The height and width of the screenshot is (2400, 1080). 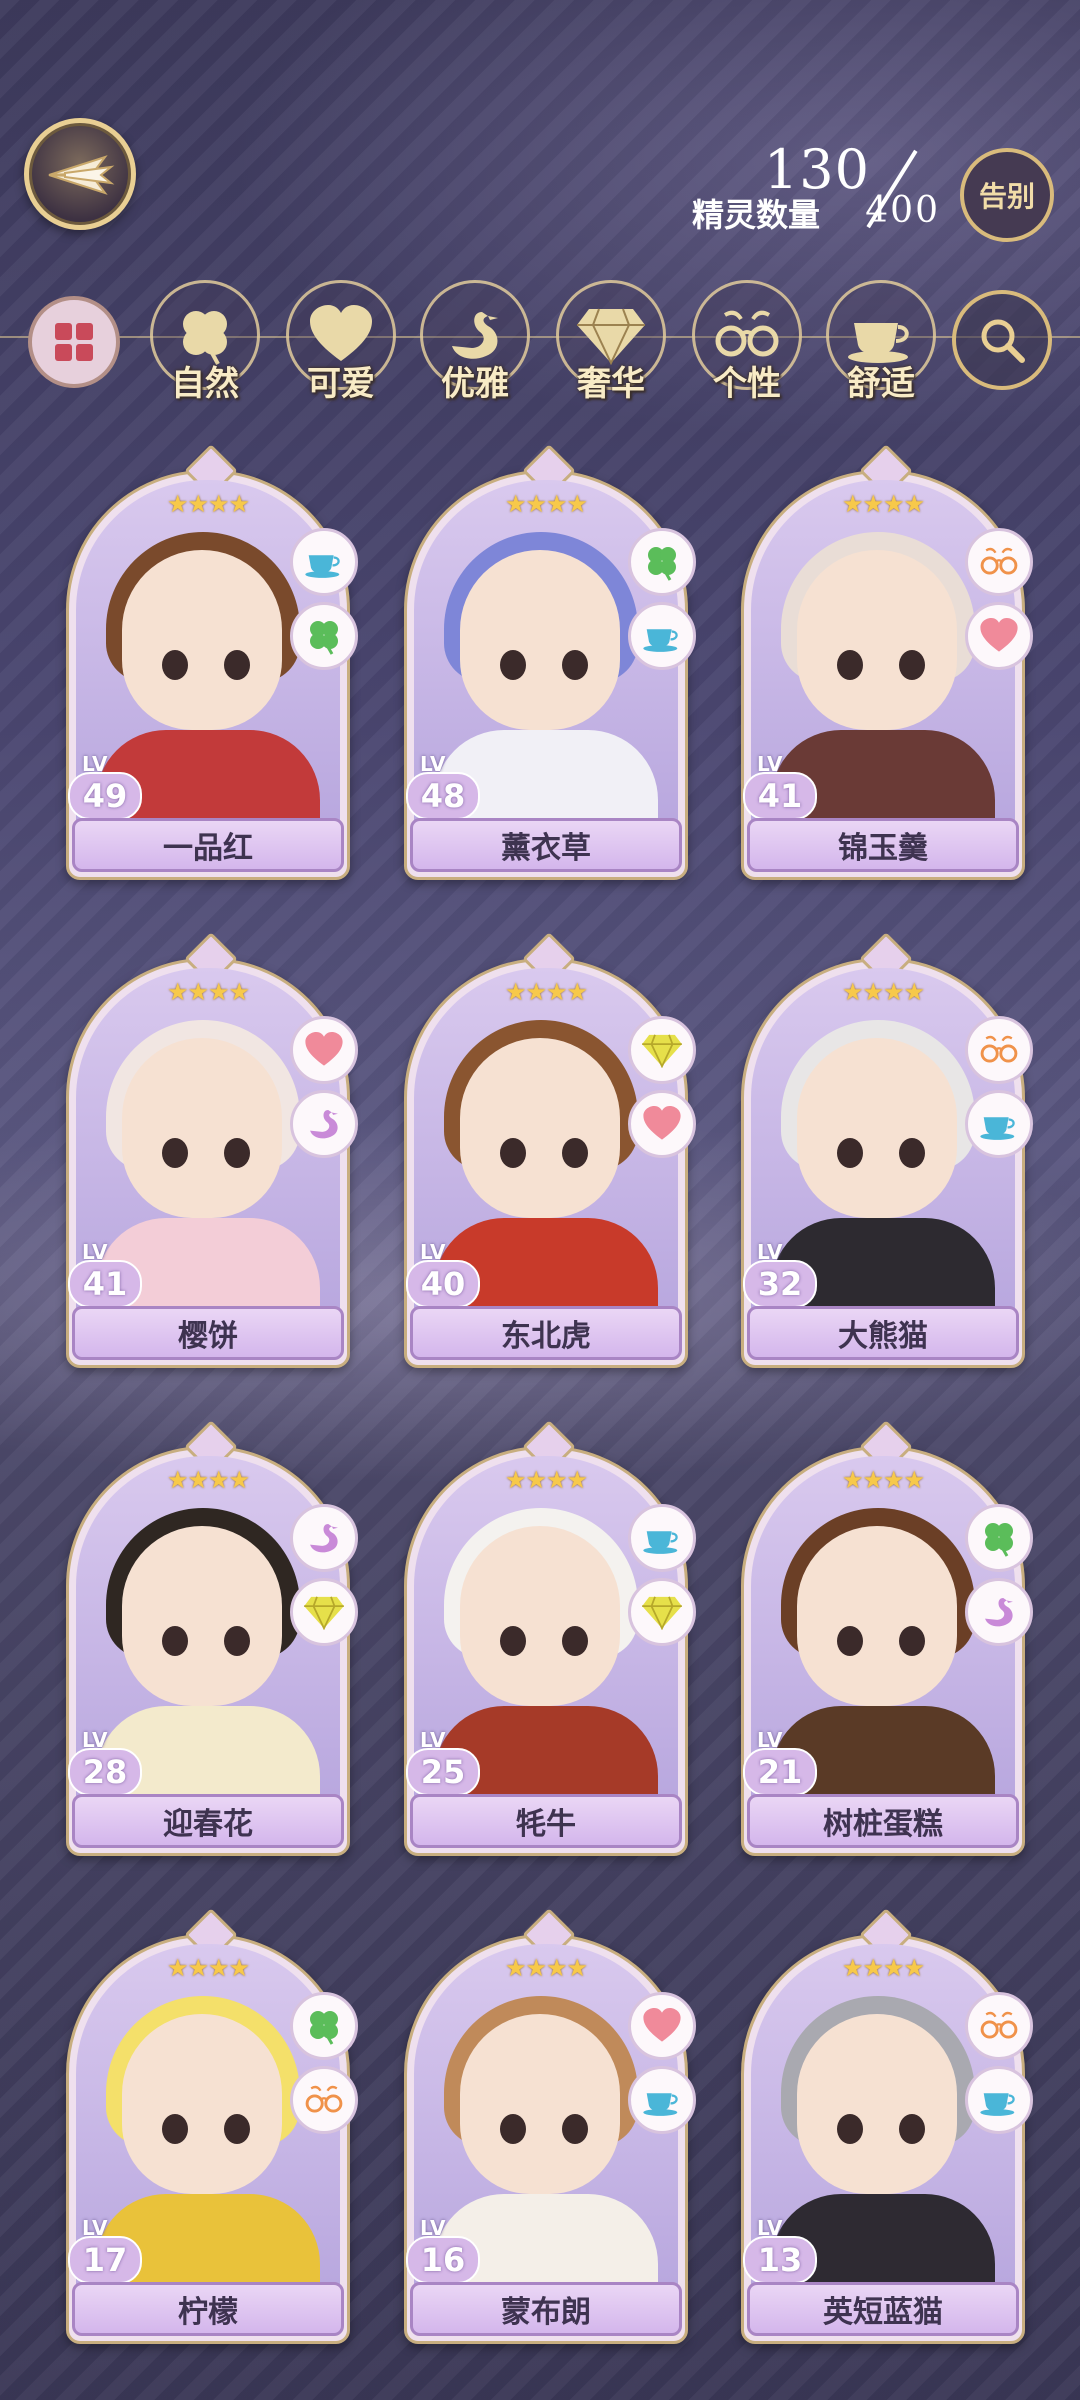 I want to click on search-button, so click(x=1002, y=340).